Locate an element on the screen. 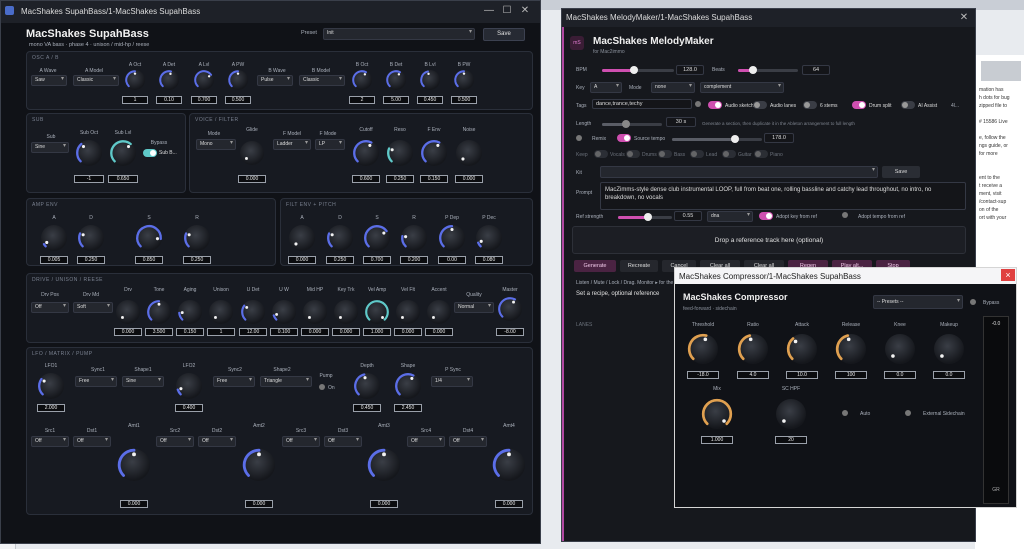  comp-mix-knob is located at coordinates (717, 413).